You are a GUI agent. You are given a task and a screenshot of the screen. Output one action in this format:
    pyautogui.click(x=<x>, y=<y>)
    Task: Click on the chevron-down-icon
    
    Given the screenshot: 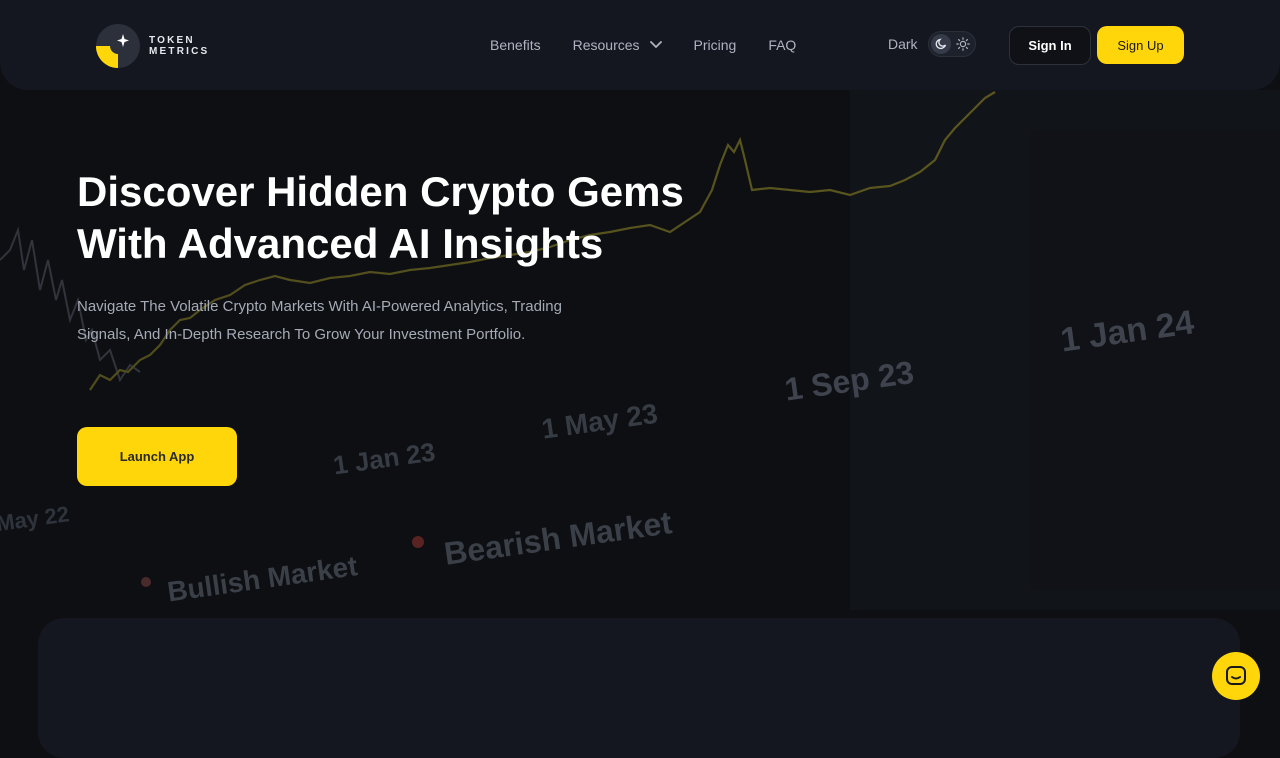 What is the action you would take?
    pyautogui.click(x=655, y=45)
    